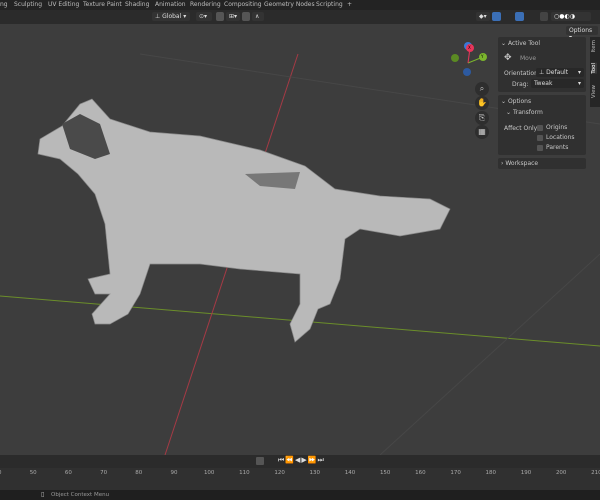 Image resolution: width=600 pixels, height=500 pixels. Describe the element at coordinates (524, 43) in the screenshot. I see `active-tool-label: Active Tool` at that location.